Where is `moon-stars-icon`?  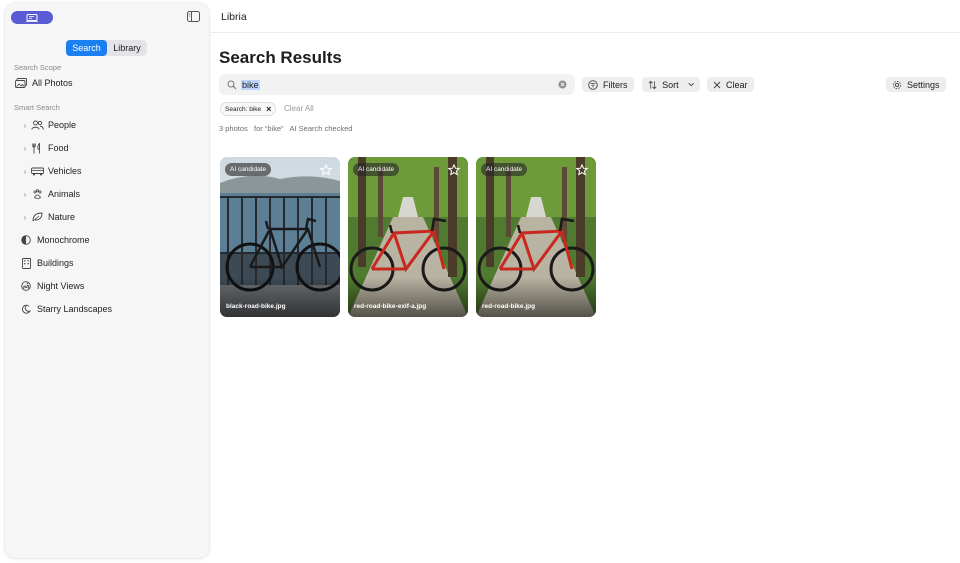
moon-stars-icon is located at coordinates (26, 309).